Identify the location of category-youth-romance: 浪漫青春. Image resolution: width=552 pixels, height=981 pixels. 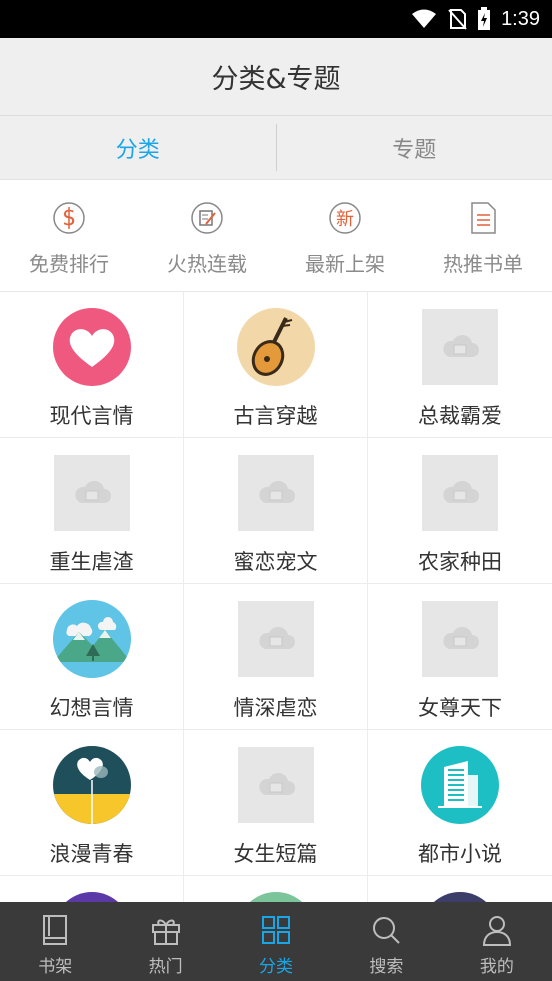
(92, 802).